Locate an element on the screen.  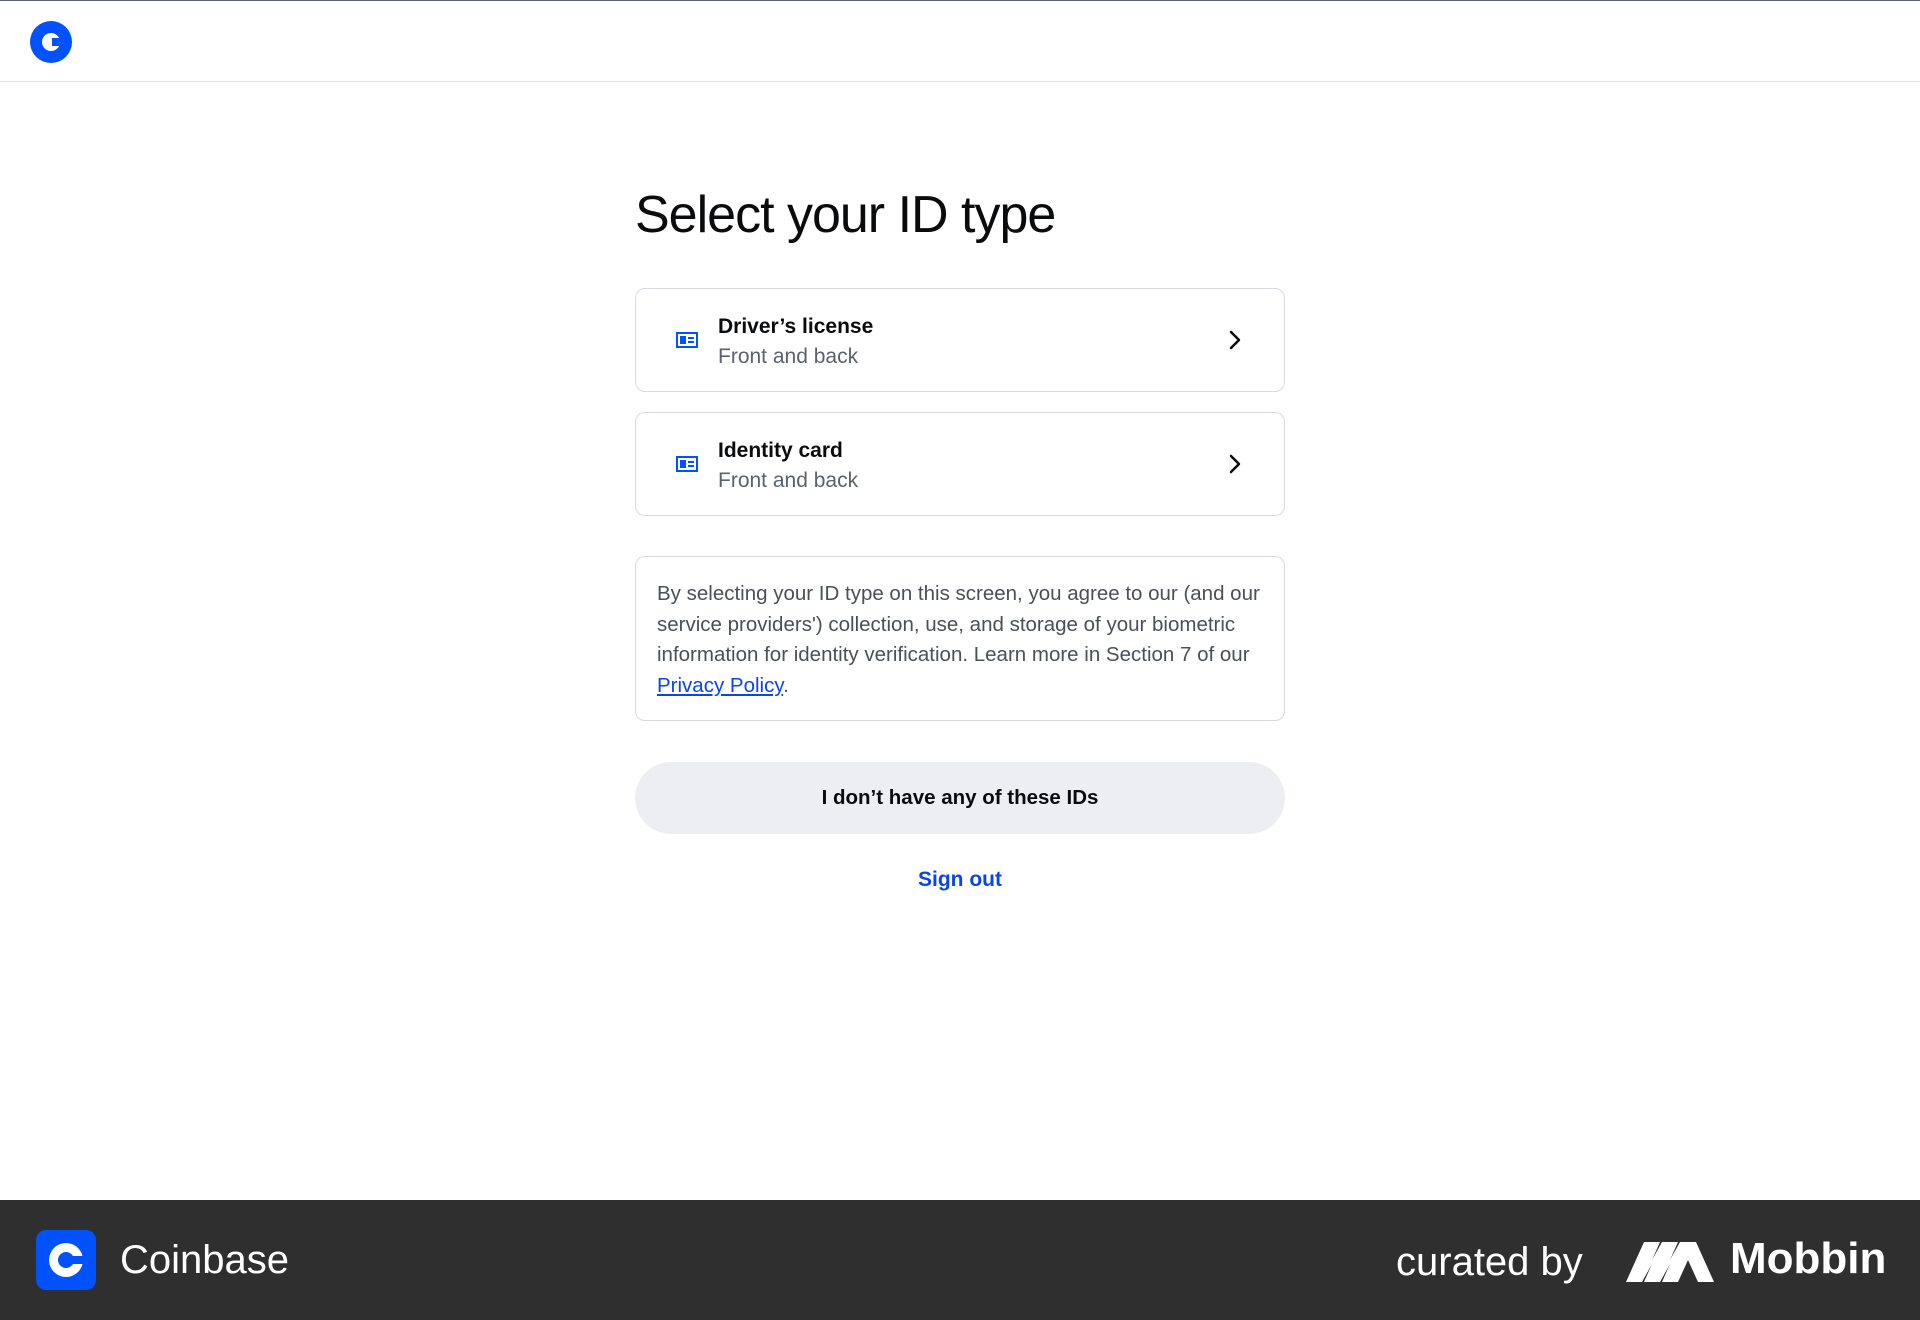
option-title: Driver’s license is located at coordinates (796, 326).